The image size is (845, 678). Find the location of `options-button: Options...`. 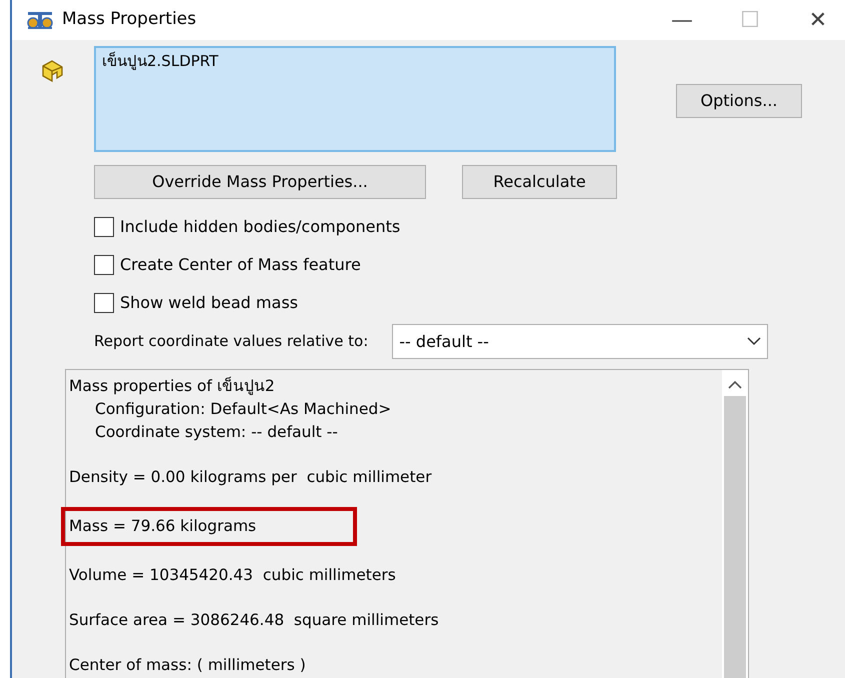

options-button: Options... is located at coordinates (739, 101).